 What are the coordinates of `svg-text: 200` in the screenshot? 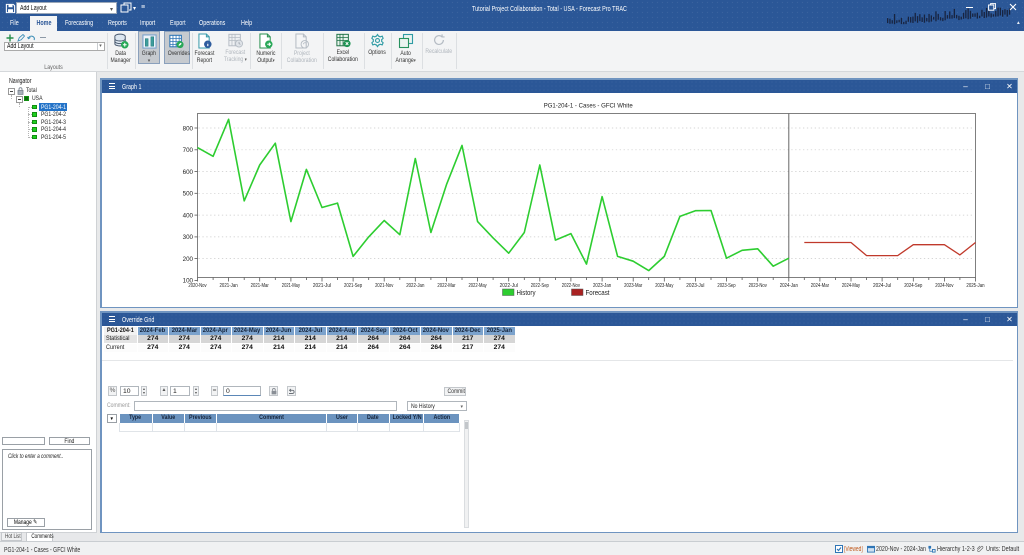 It's located at (187, 258).